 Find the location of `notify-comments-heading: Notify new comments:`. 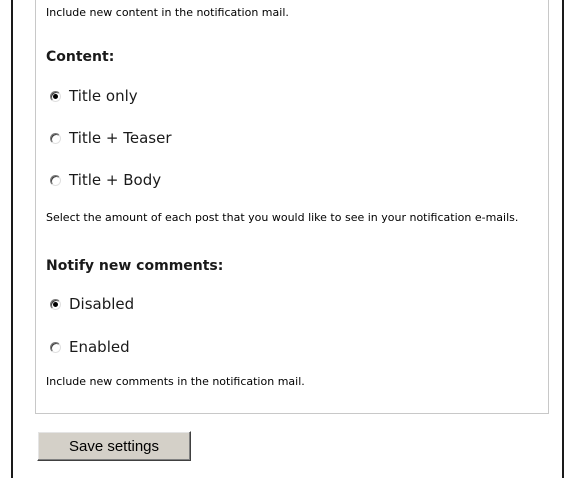

notify-comments-heading: Notify new comments: is located at coordinates (135, 266).